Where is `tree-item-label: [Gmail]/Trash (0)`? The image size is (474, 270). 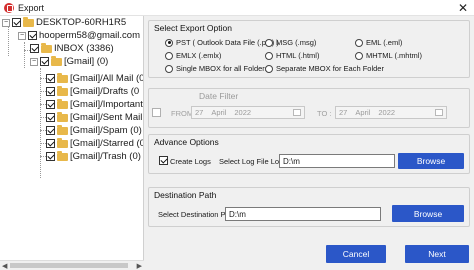
tree-item-label: [Gmail]/Trash (0) is located at coordinates (105, 156).